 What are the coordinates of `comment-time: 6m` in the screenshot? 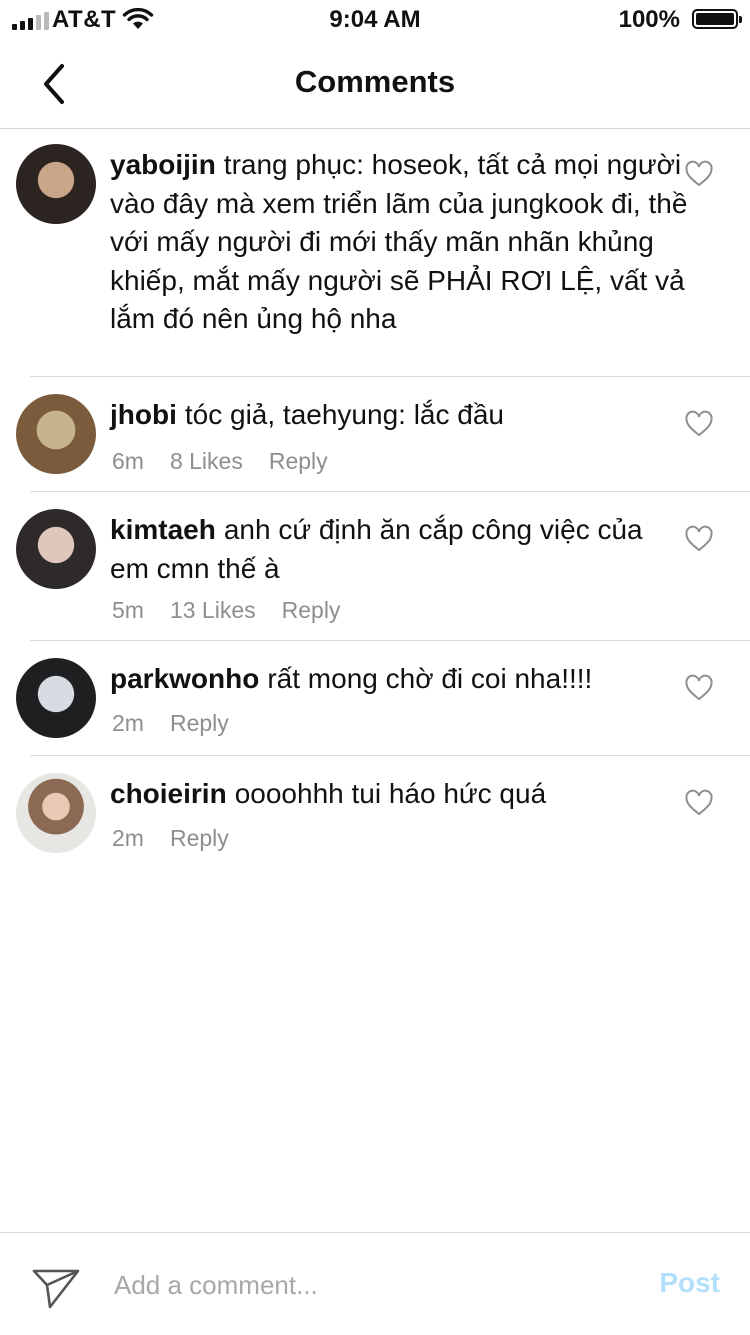 It's located at (128, 461).